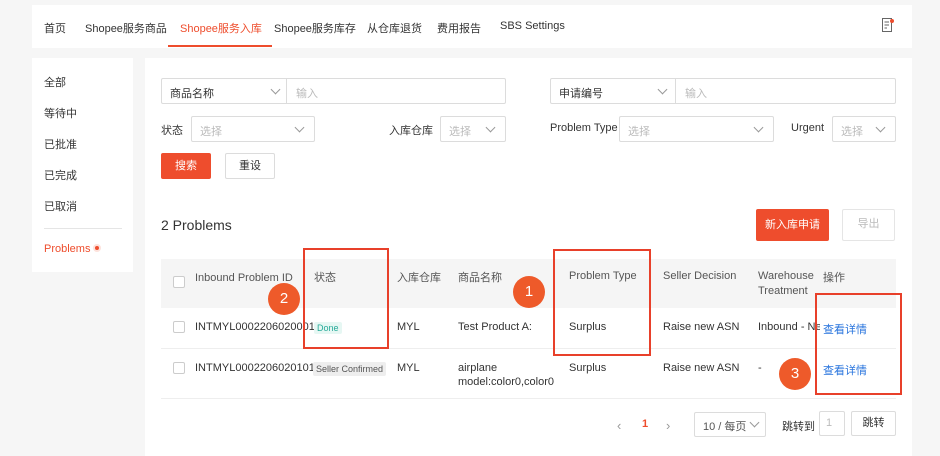 Image resolution: width=940 pixels, height=456 pixels. What do you see at coordinates (55, 82) in the screenshot?
I see `sidebar-item-all: 全部` at bounding box center [55, 82].